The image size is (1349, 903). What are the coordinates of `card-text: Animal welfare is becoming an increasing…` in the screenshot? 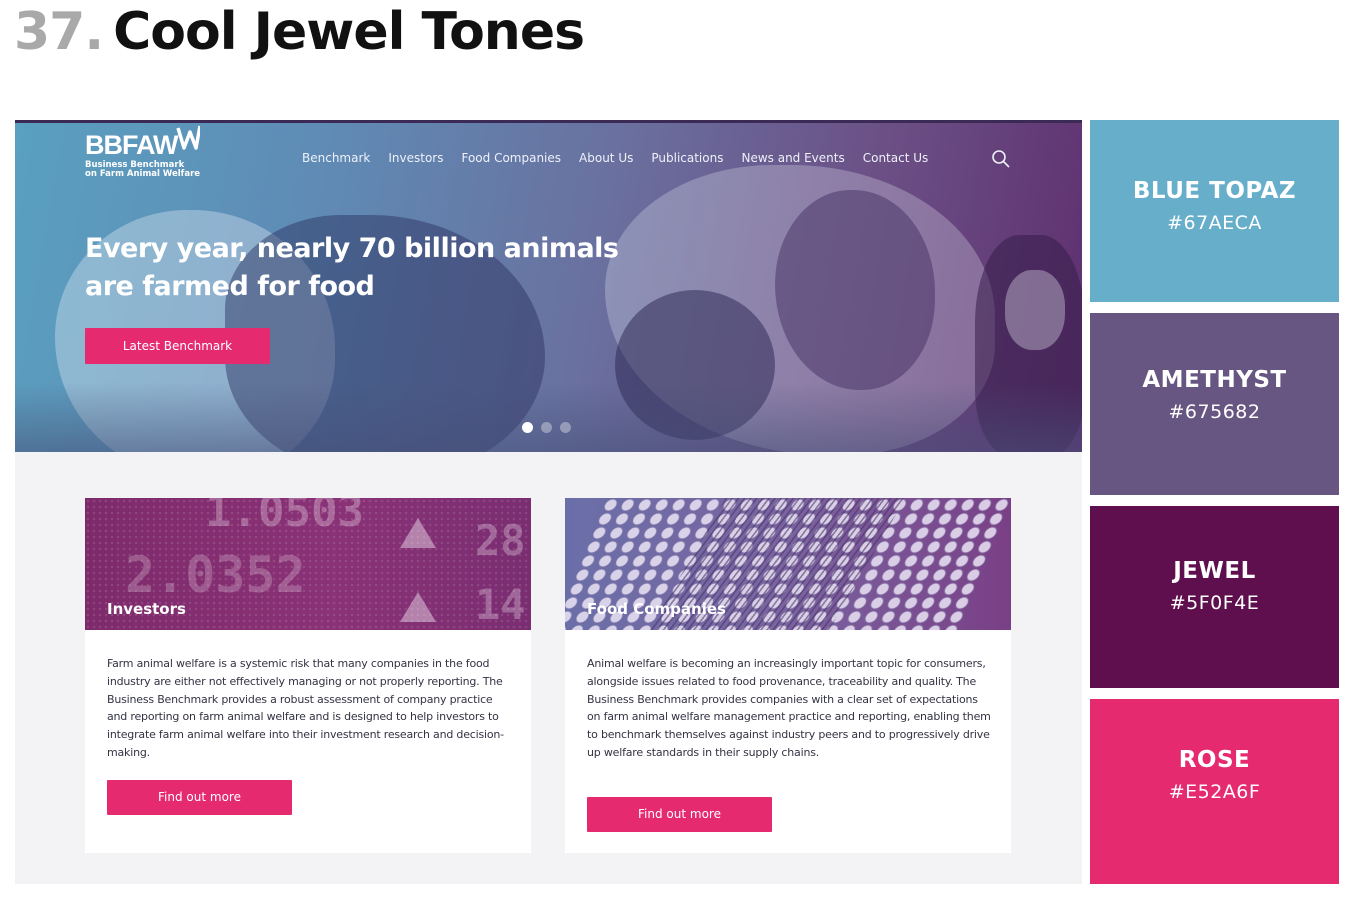 It's located at (789, 708).